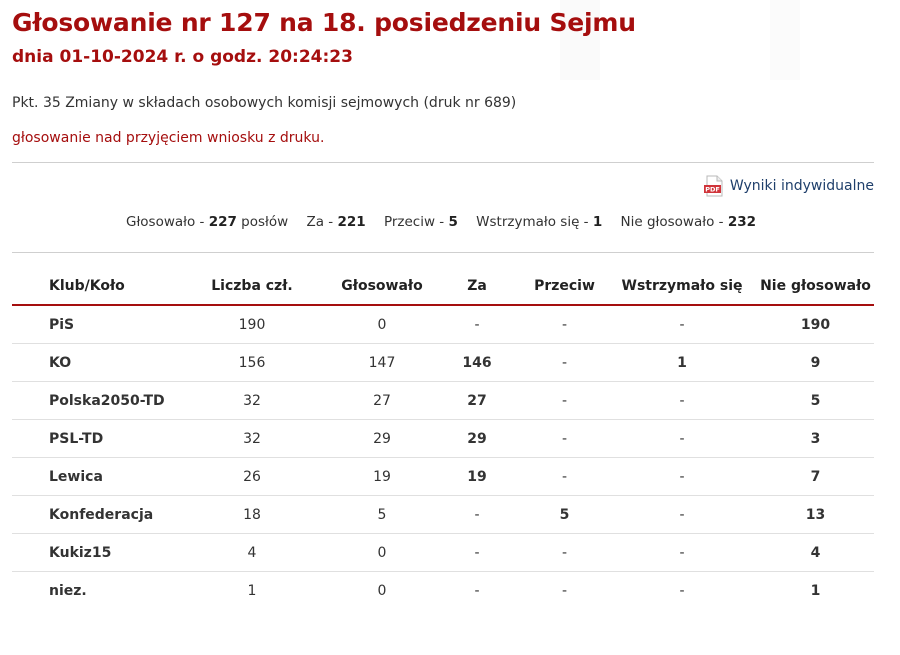 Image resolution: width=900 pixels, height=655 pixels. I want to click on cell-voted: 19, so click(382, 476).